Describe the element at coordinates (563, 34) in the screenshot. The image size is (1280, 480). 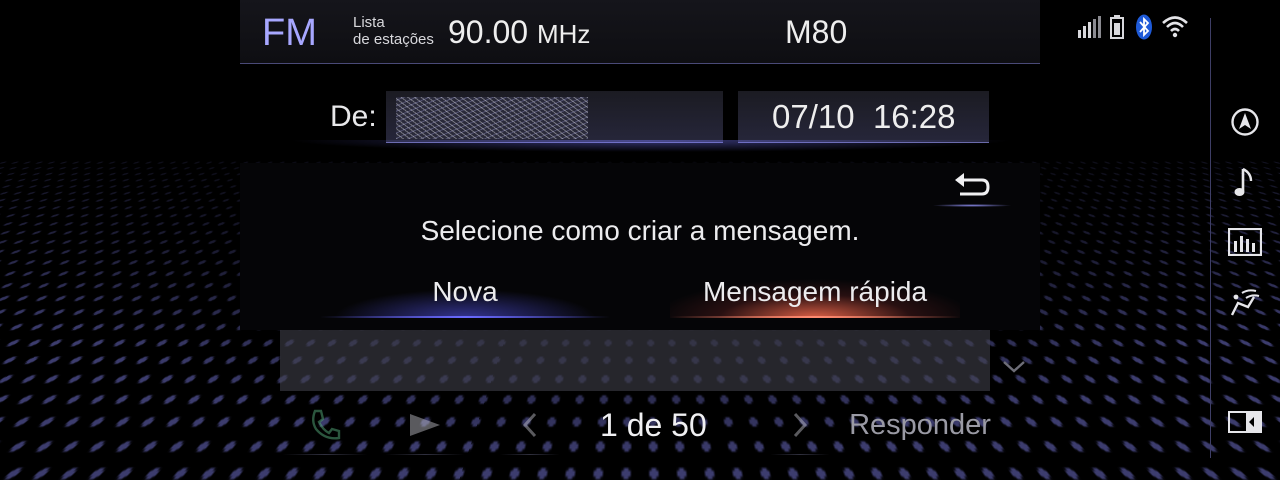
I see `frequency-unit: MHz` at that location.